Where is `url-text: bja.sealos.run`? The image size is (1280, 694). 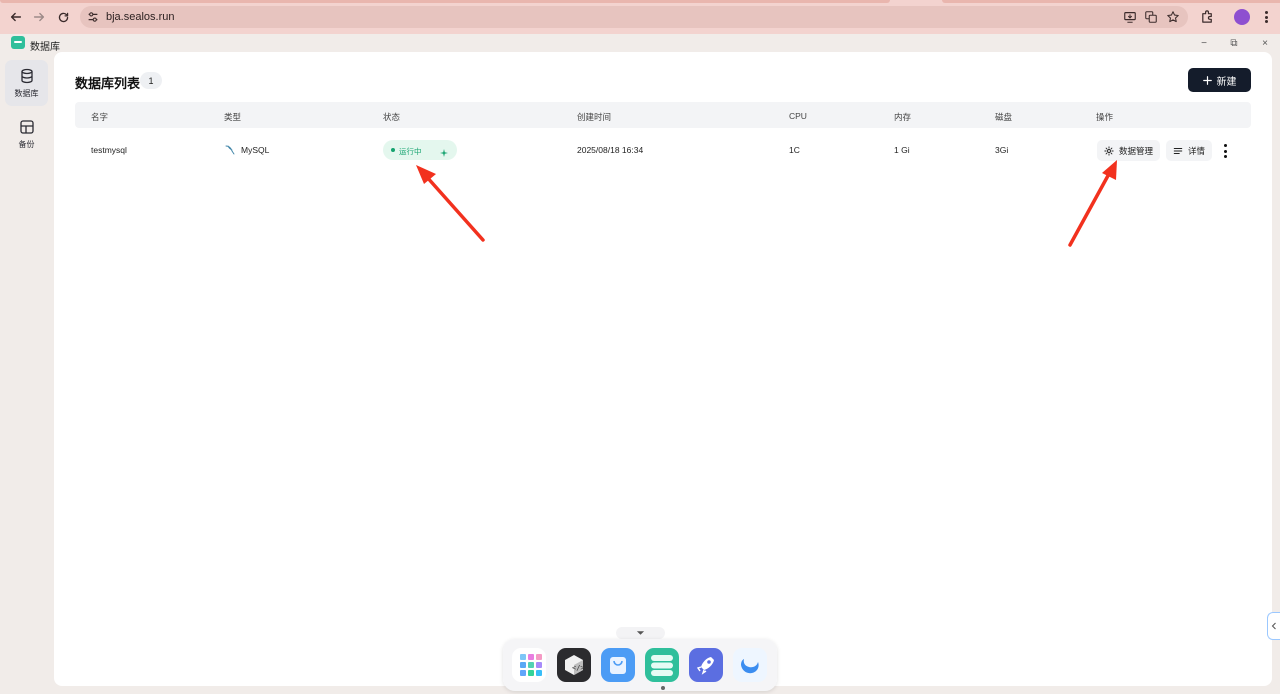 url-text: bja.sealos.run is located at coordinates (140, 17).